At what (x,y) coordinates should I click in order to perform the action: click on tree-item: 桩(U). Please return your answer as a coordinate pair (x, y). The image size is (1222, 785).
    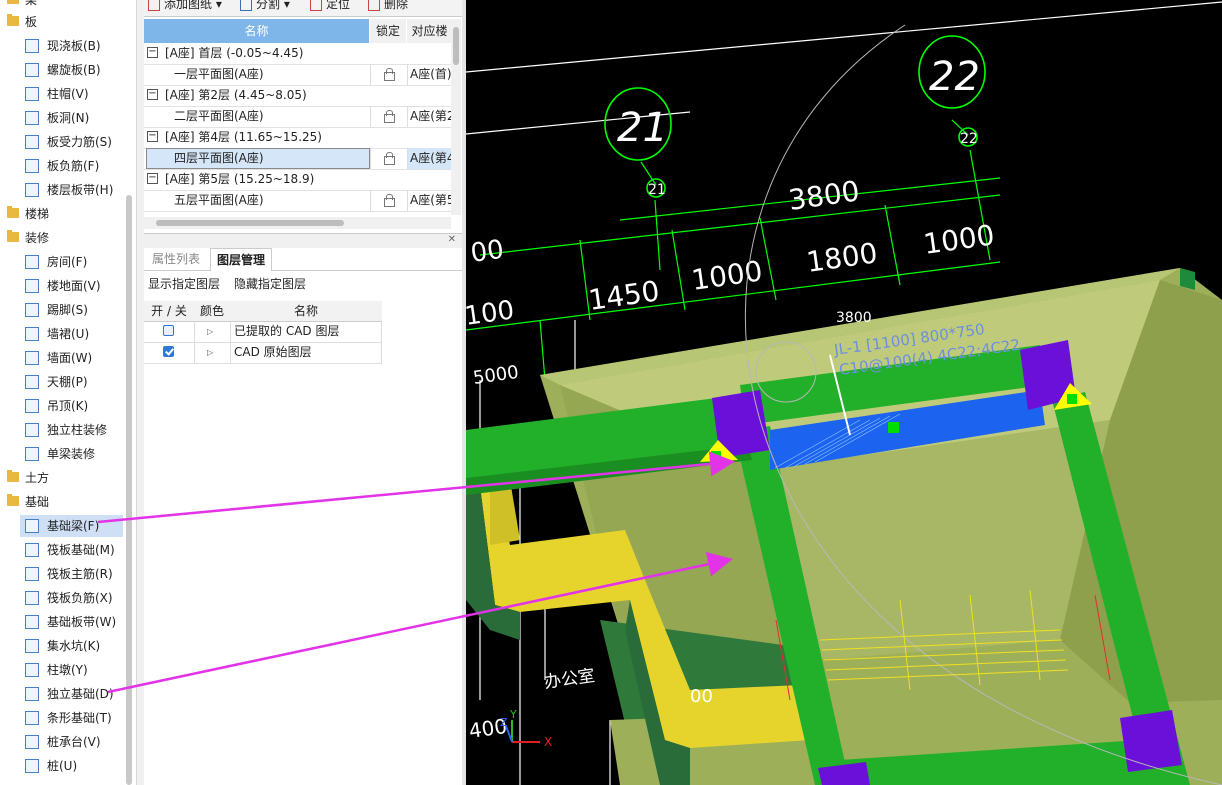
    Looking at the image, I should click on (61, 766).